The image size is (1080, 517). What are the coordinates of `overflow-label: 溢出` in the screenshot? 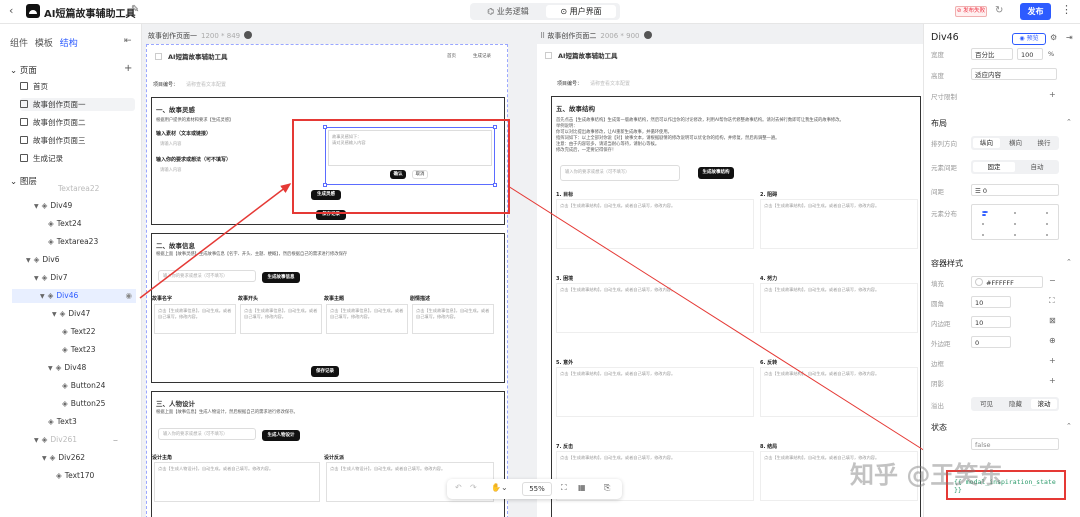 It's located at (937, 406).